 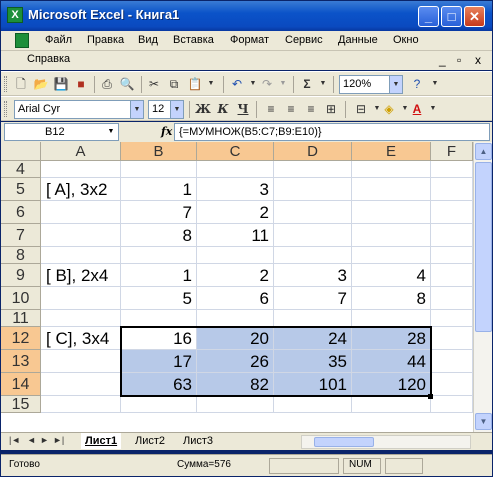 I want to click on cell-c14: 82, so click(x=235, y=384).